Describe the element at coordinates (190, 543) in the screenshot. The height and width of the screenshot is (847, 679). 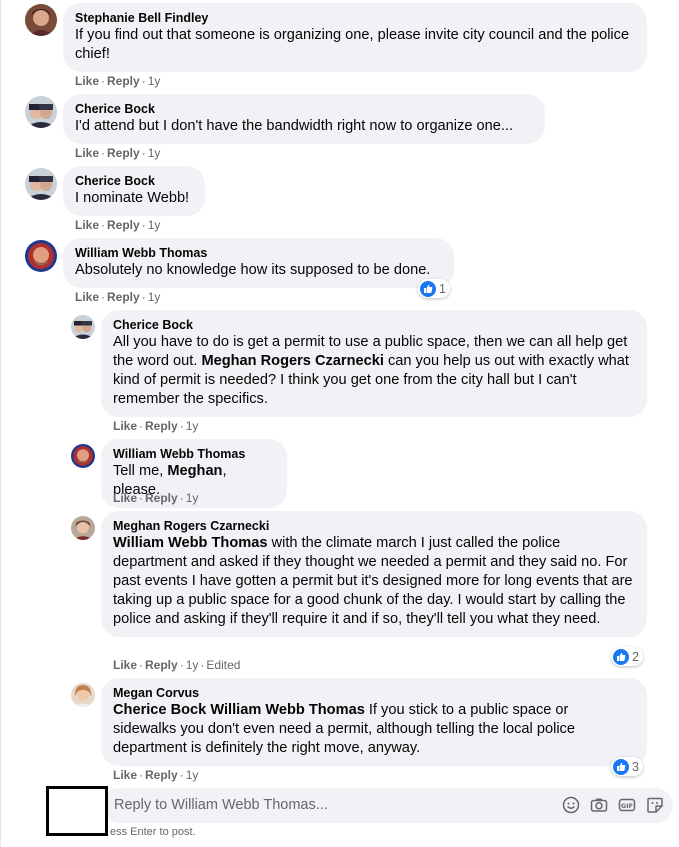
I see `mention-link: William Webb Thomas` at that location.